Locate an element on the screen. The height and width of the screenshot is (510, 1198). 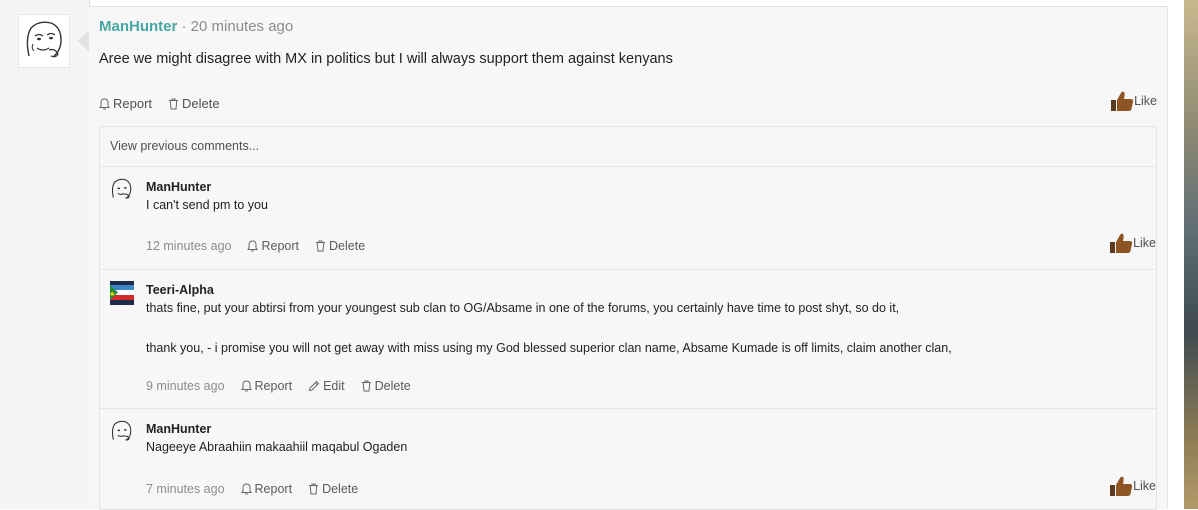
post-username: ManHunter is located at coordinates (138, 26).